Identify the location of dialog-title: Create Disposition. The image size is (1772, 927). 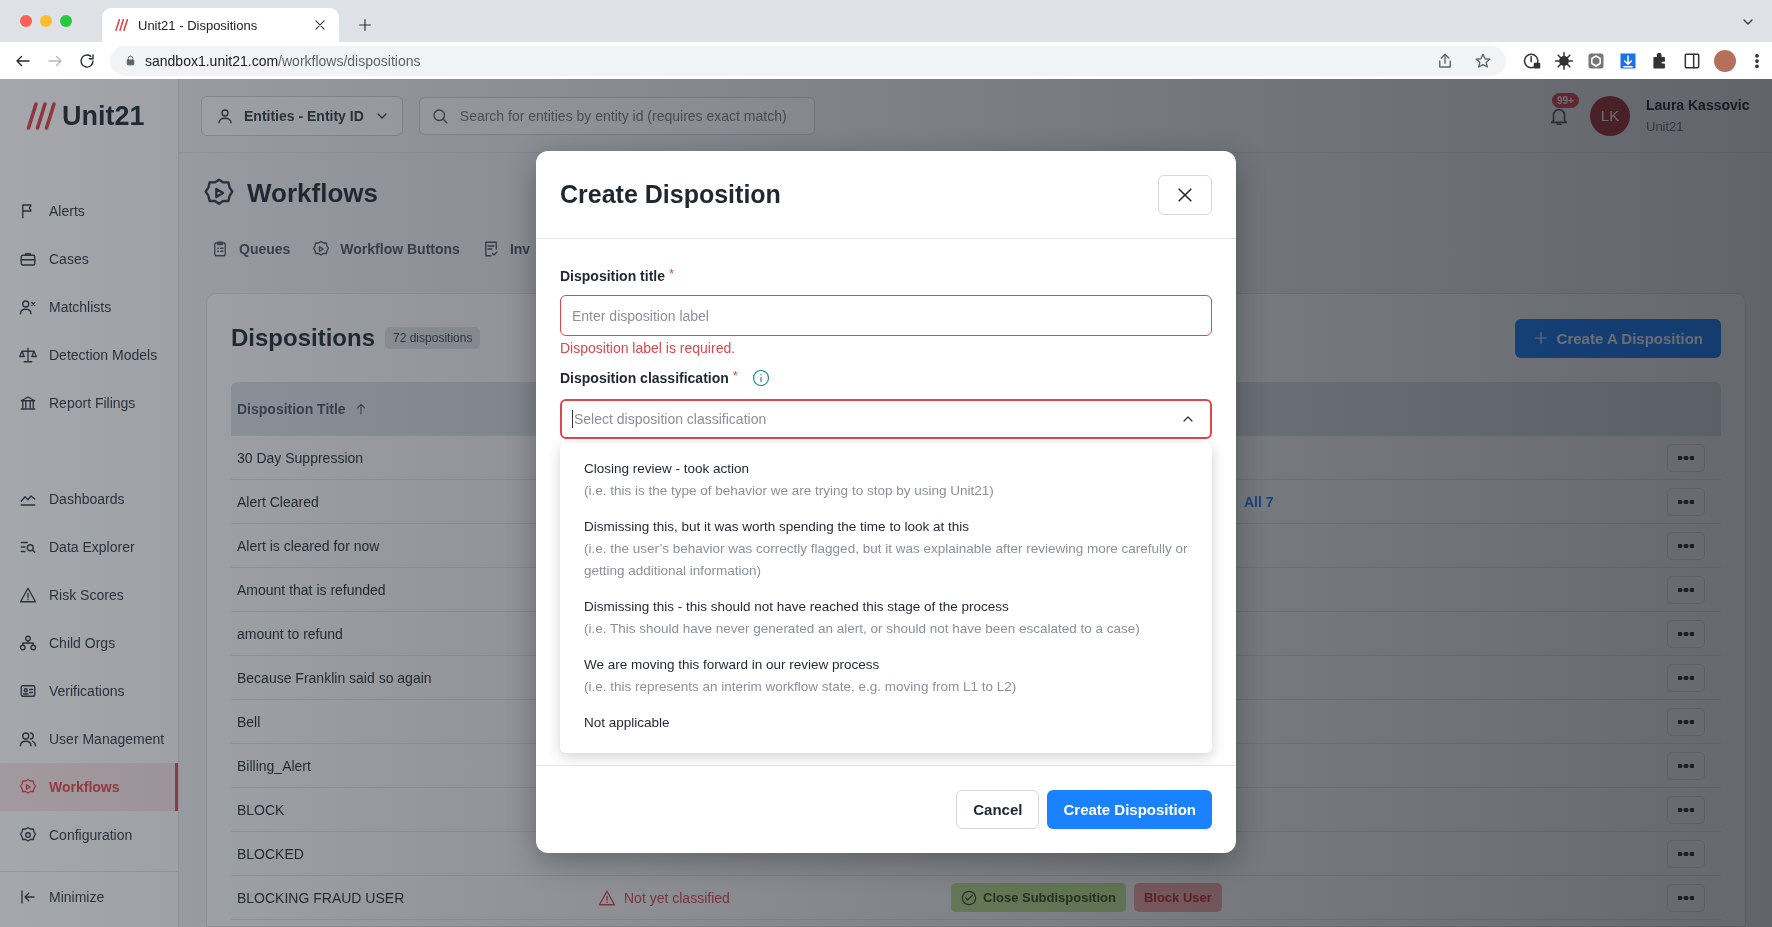
(670, 194).